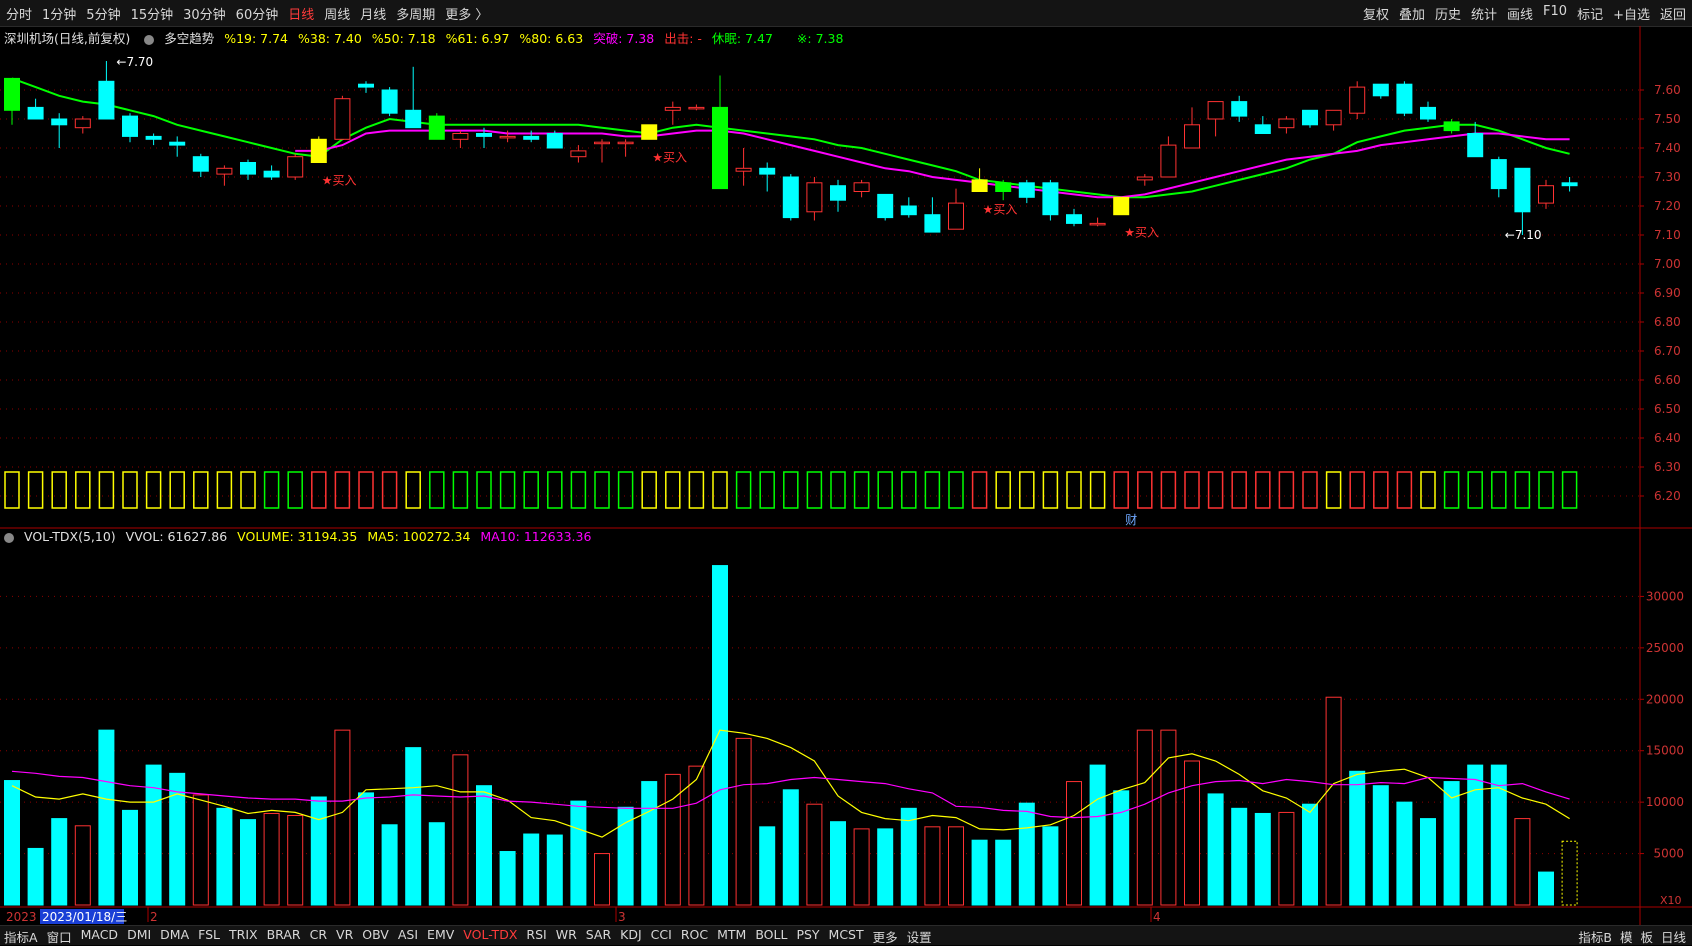 Image resolution: width=1692 pixels, height=946 pixels. I want to click on indicator-tab-11: ASI, so click(408, 936).